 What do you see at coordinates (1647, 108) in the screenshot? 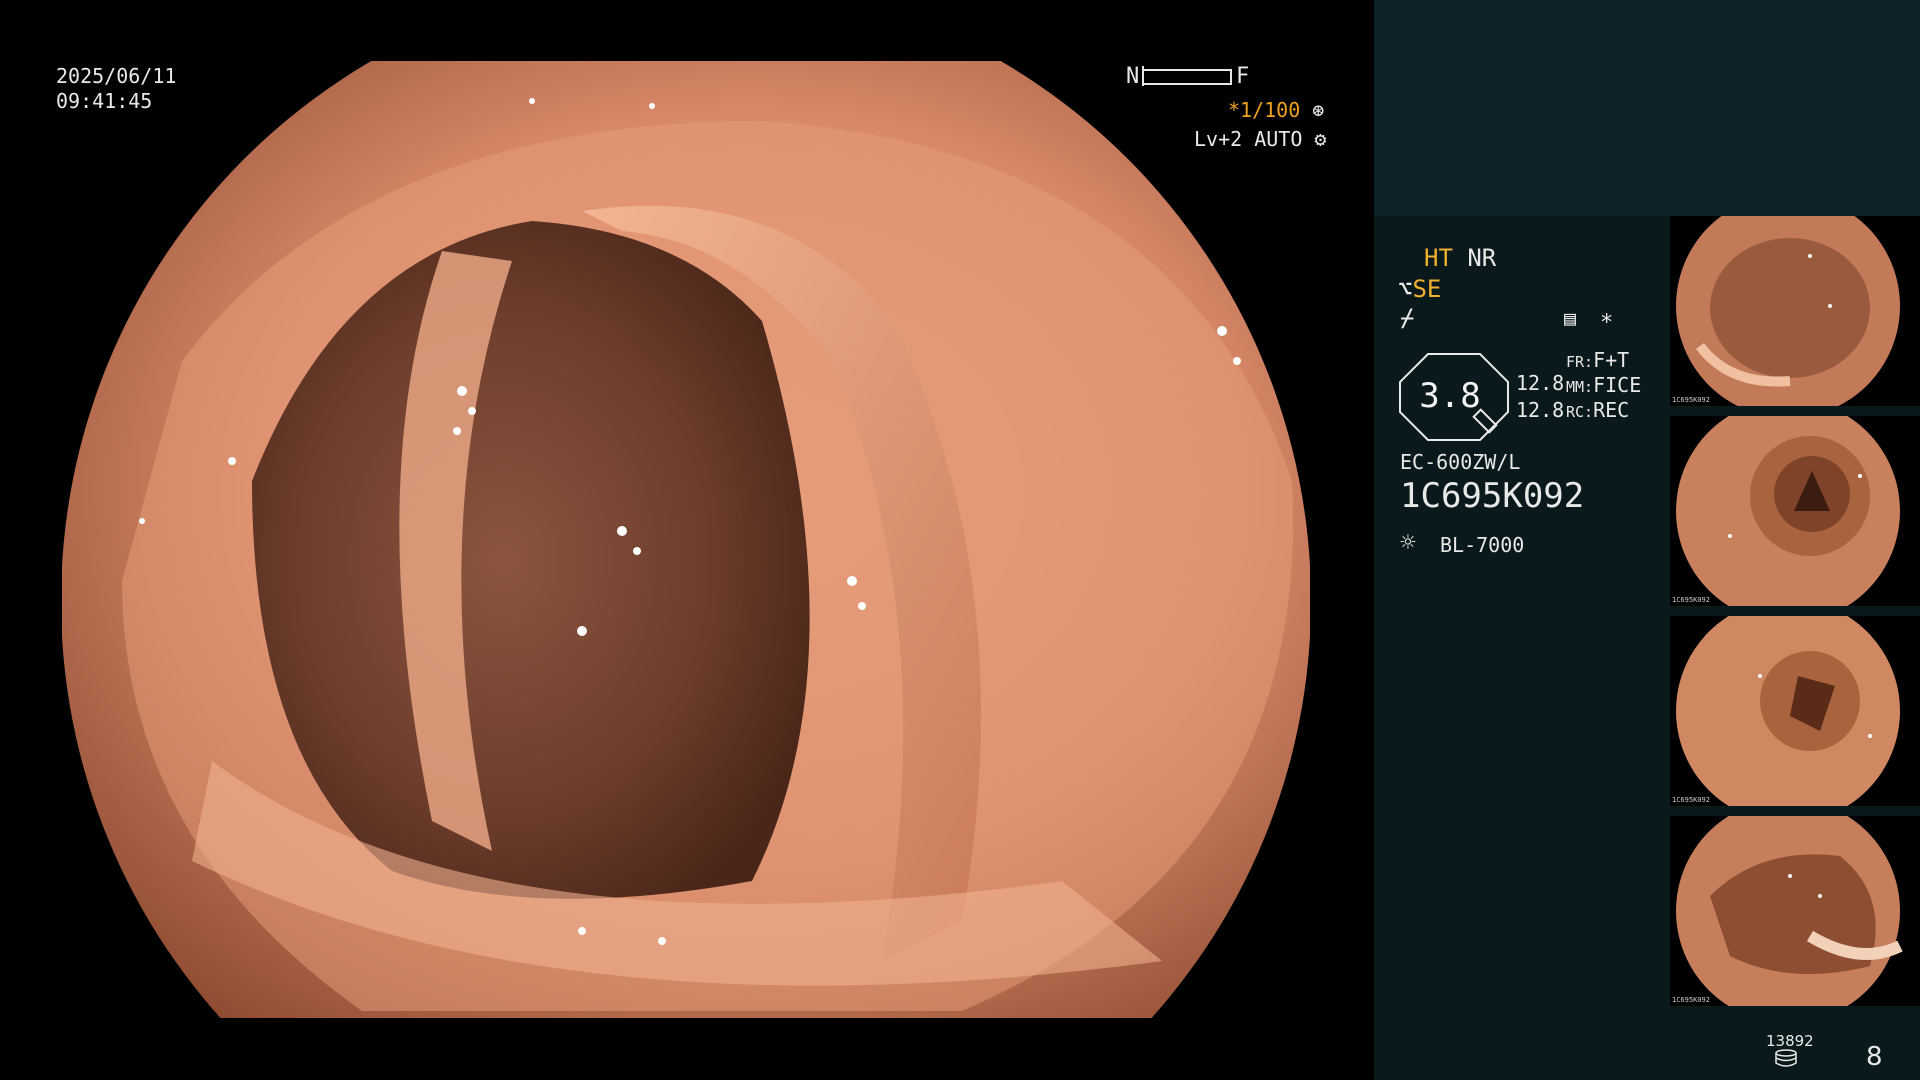
I see `top-right-panel` at bounding box center [1647, 108].